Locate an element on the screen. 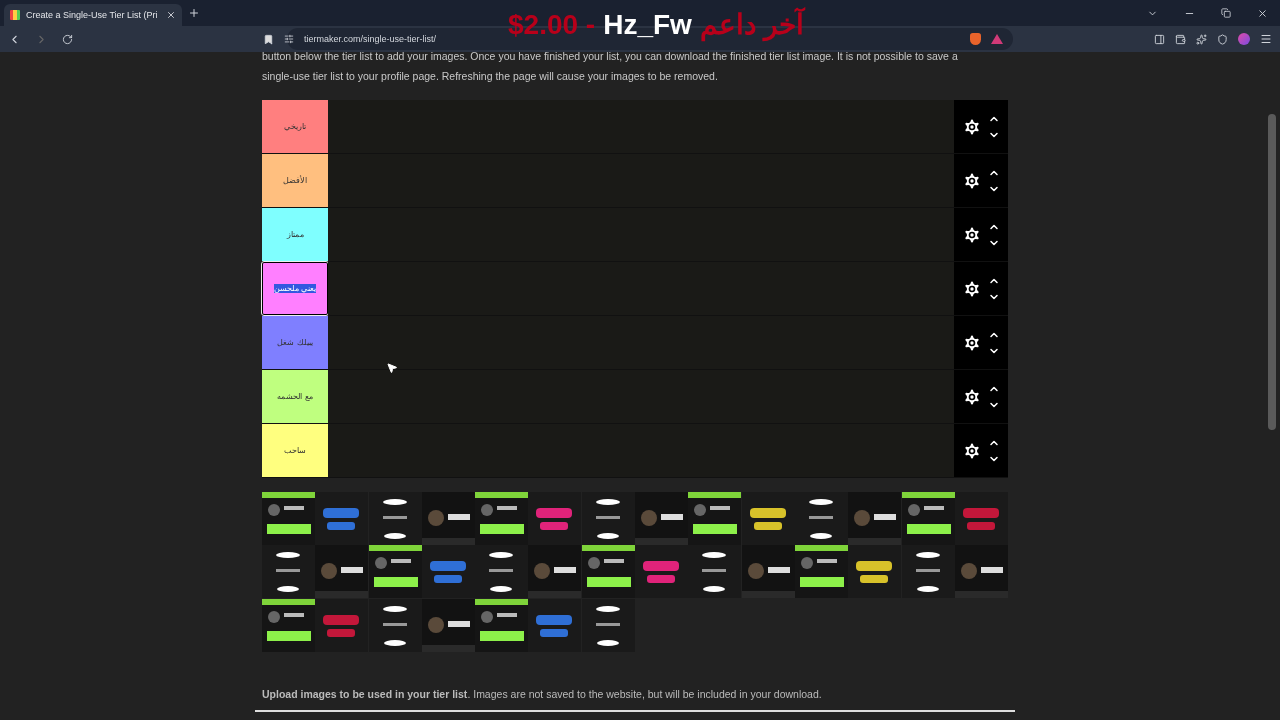 The image size is (1280, 720). upload-text: Upload images to be used in your tier list. Images are not saved to the website, but will be included in your download. is located at coordinates (542, 693).